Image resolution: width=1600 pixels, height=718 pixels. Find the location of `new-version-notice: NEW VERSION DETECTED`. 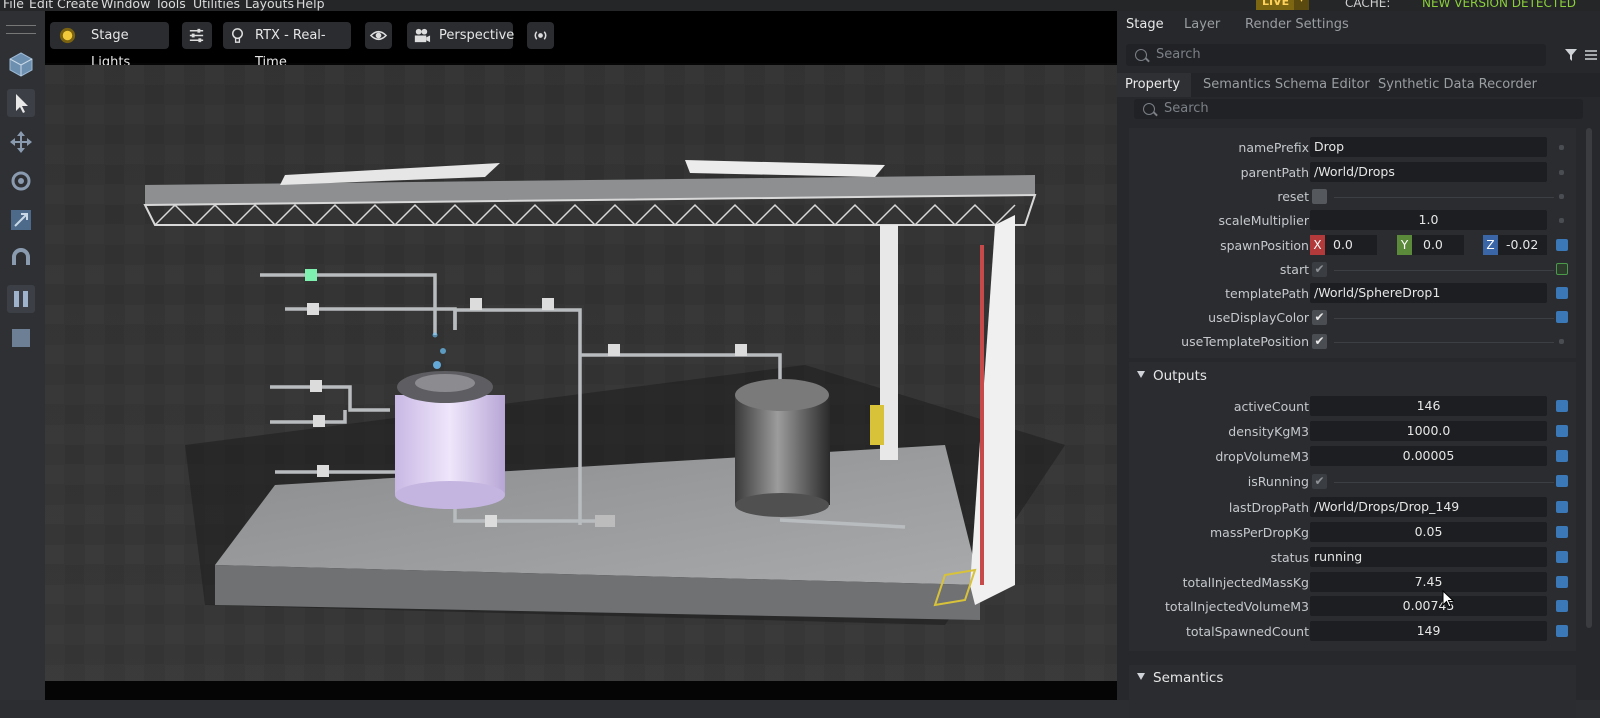

new-version-notice: NEW VERSION DETECTED is located at coordinates (1499, 5).